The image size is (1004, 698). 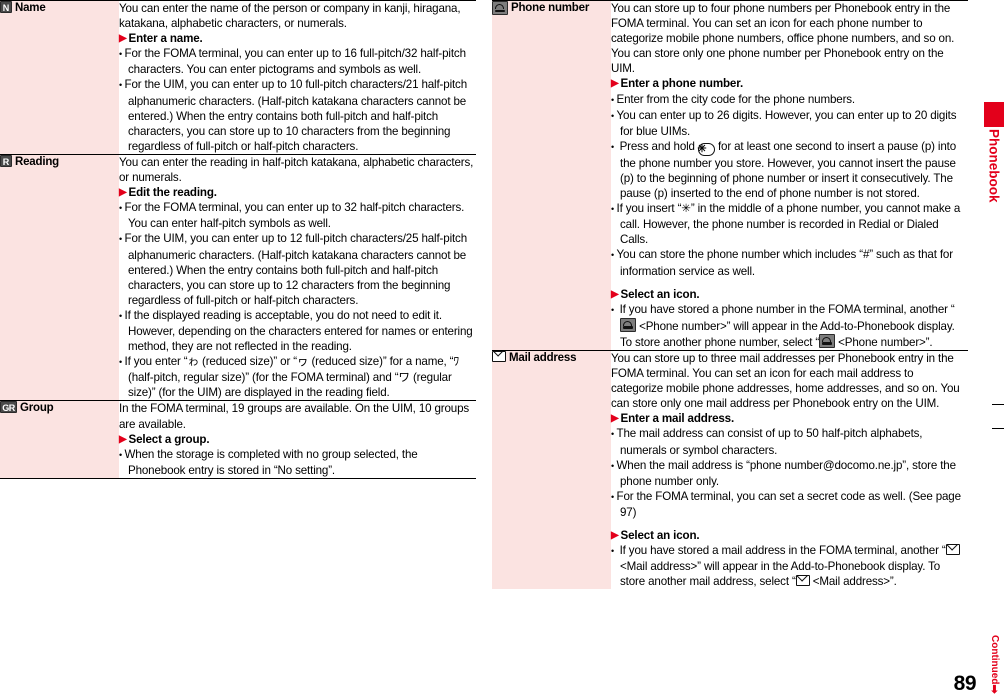 I want to click on section-side-tab: Phonebook, so click(x=994, y=155).